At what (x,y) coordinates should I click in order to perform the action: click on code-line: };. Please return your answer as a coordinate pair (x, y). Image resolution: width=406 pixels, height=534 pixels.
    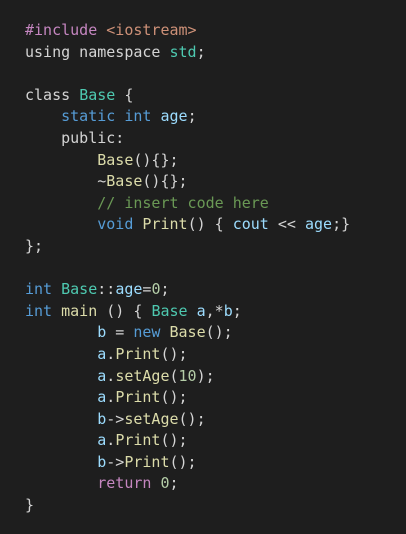
    Looking at the image, I should click on (215, 247).